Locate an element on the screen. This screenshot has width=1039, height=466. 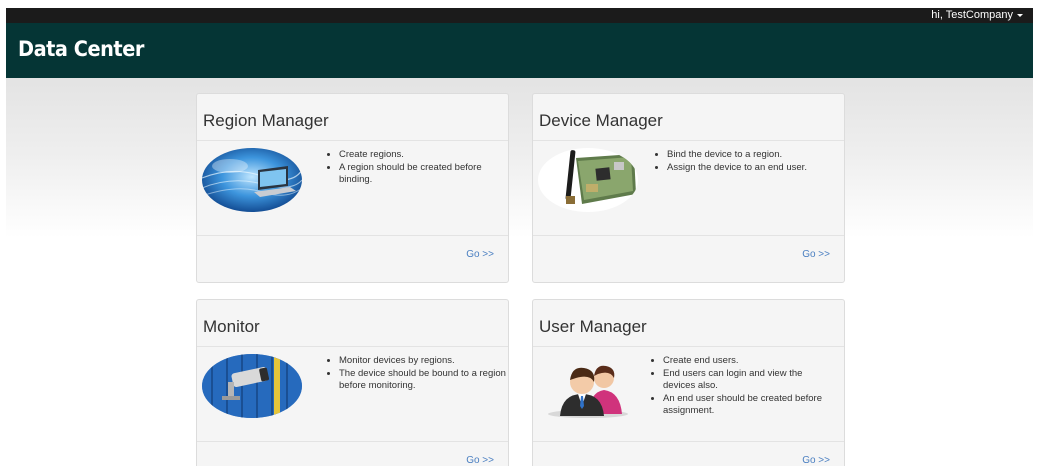
card-header: Region Manager is located at coordinates (352, 117).